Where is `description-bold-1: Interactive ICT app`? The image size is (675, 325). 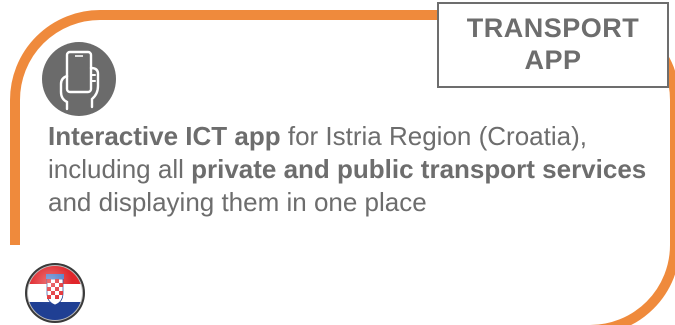 description-bold-1: Interactive ICT app is located at coordinates (164, 136).